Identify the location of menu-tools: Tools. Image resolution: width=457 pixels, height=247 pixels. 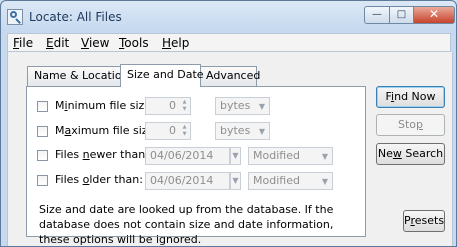
(134, 43).